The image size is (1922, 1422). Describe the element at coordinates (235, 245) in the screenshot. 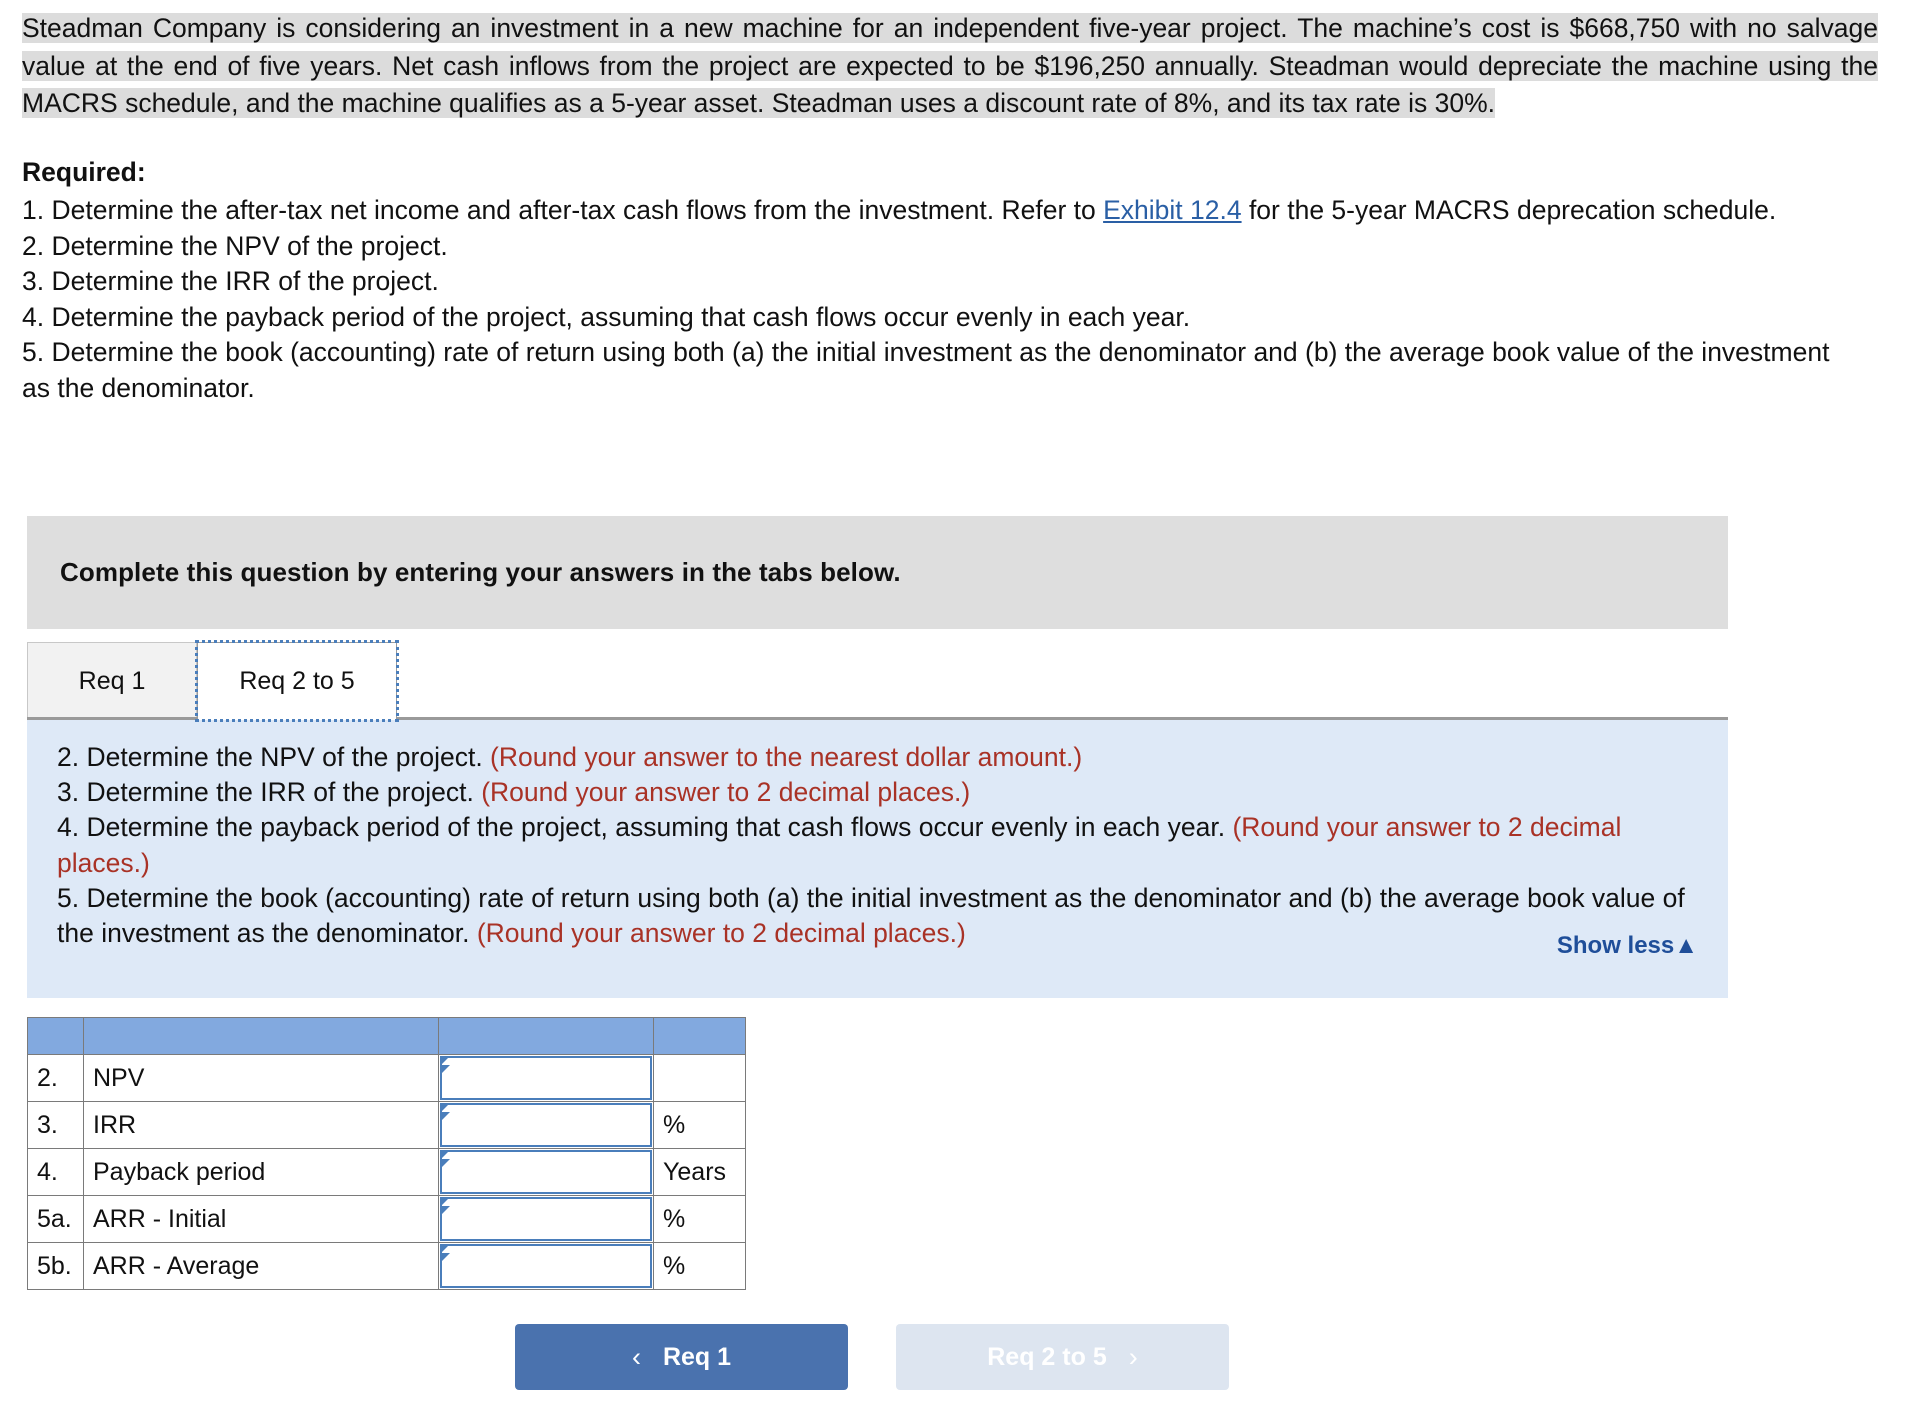

I see `required-item-2: 2. Determine the NPV of the project.` at that location.